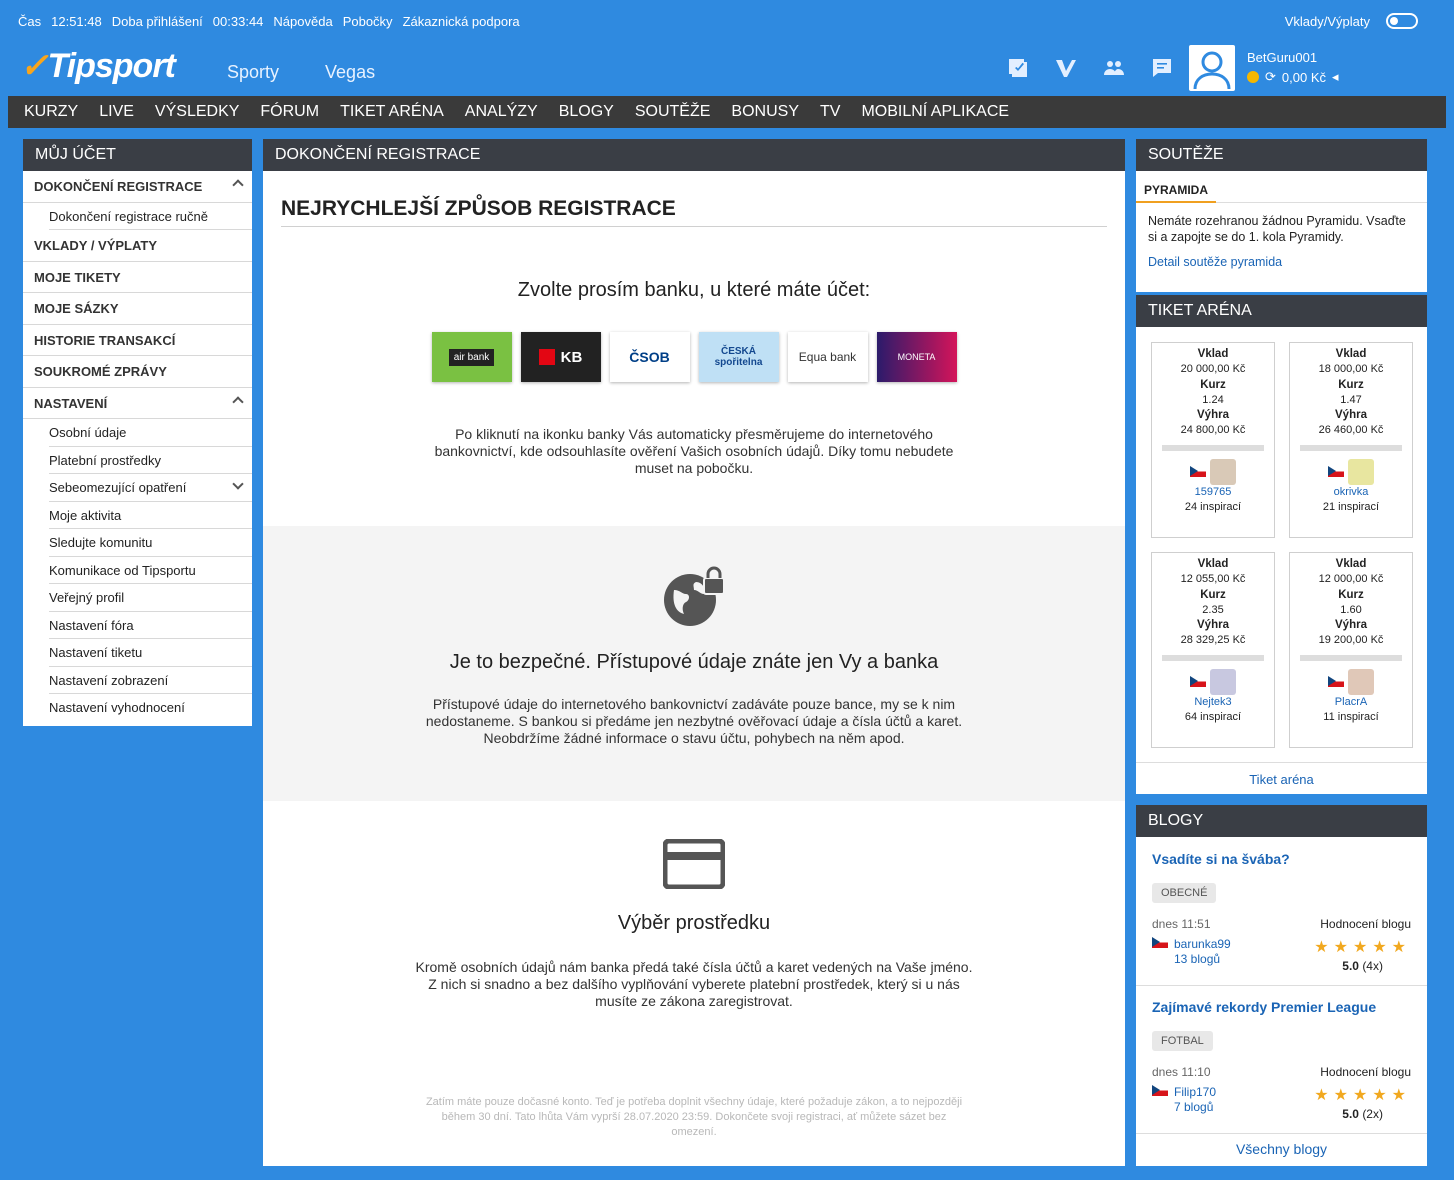  Describe the element at coordinates (302, 21) in the screenshot. I see `help-link: Nápověda` at that location.